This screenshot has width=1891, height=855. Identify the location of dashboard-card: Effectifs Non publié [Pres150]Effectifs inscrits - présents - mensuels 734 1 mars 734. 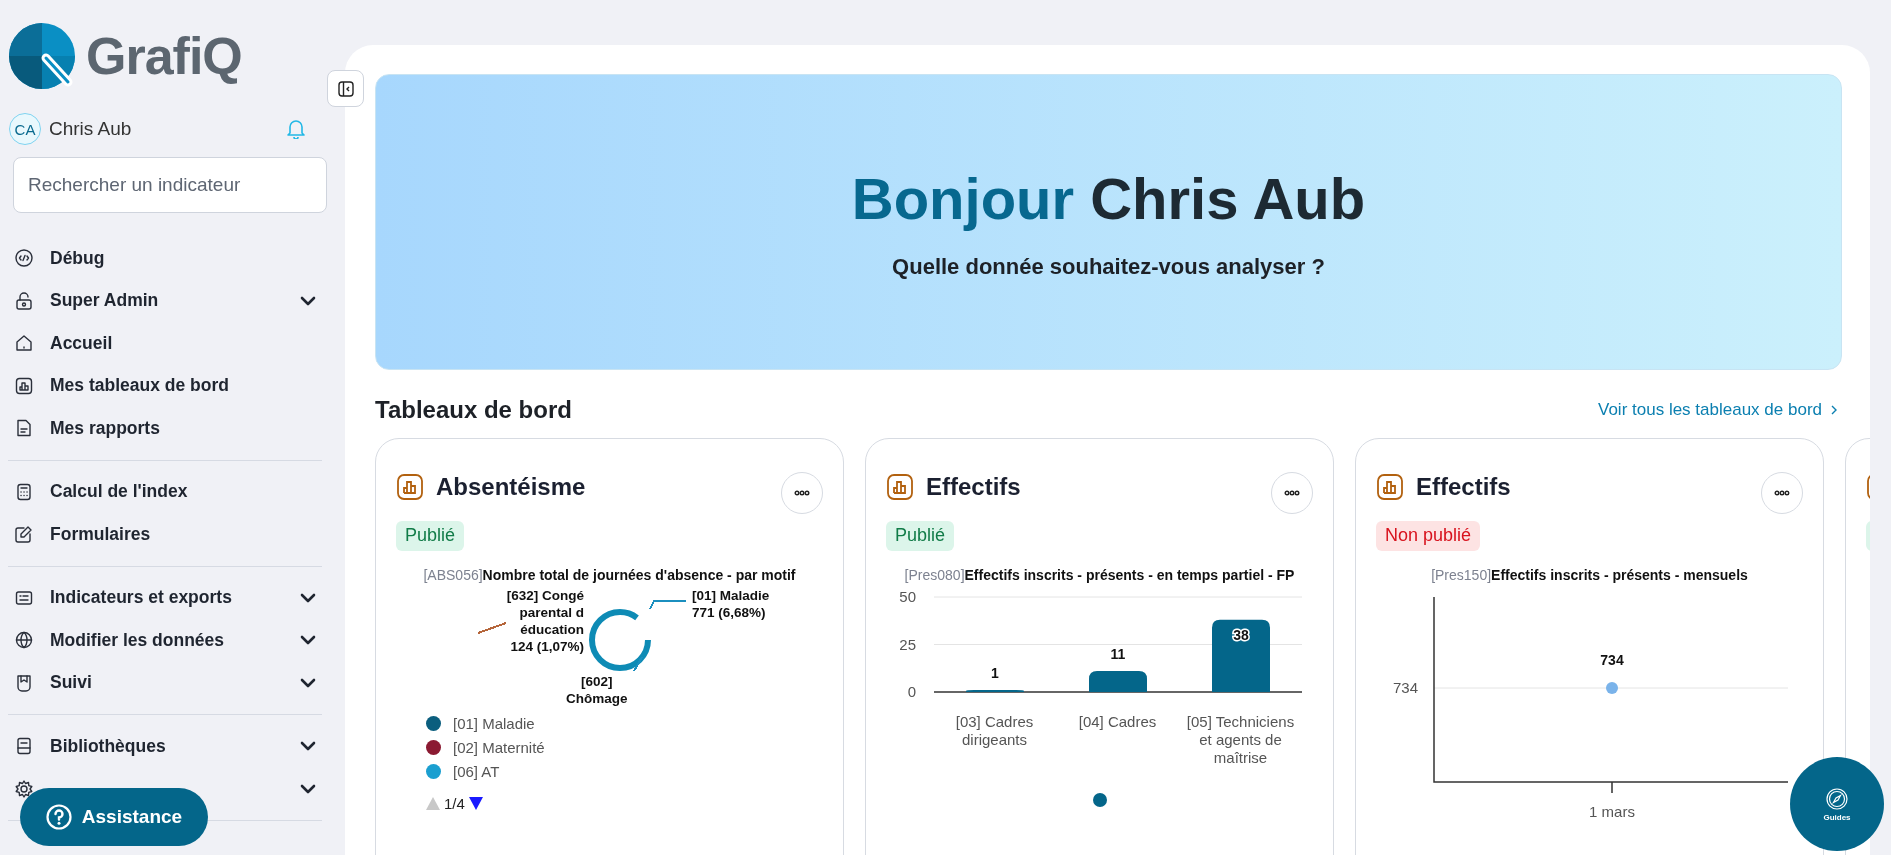
(1589, 646).